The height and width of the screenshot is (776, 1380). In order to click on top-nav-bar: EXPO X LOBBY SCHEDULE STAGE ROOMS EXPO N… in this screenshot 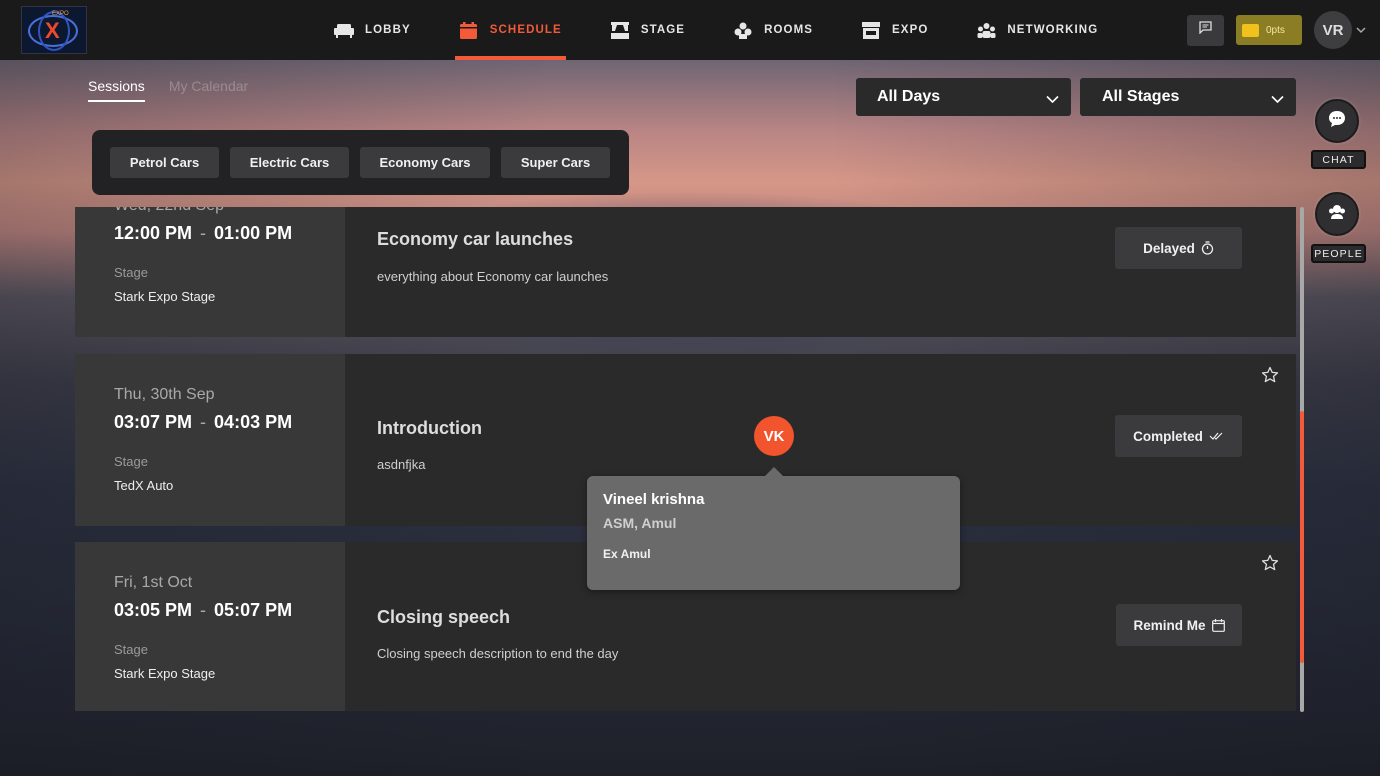, I will do `click(690, 30)`.